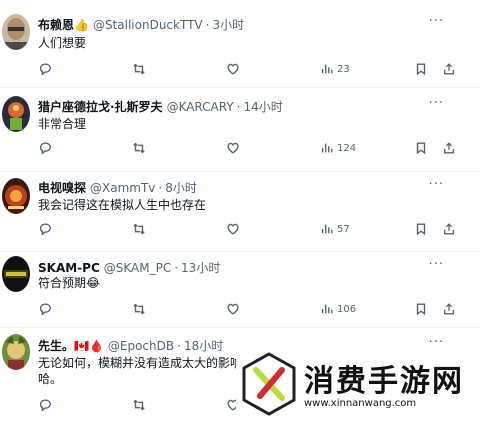 This screenshot has width=480, height=426. Describe the element at coordinates (50, 379) in the screenshot. I see `tweet-text-line-2: 哈。` at that location.